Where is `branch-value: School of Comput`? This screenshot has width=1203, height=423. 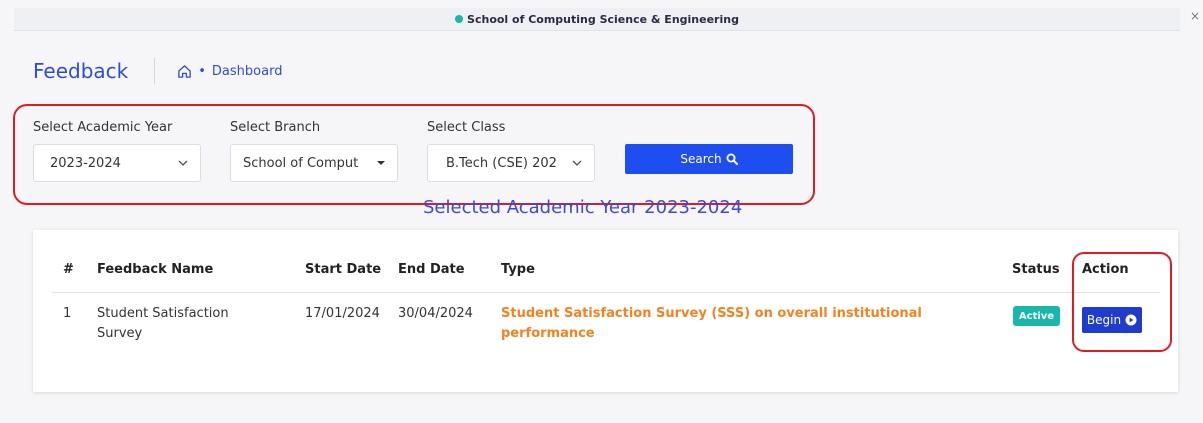
branch-value: School of Comput is located at coordinates (301, 163).